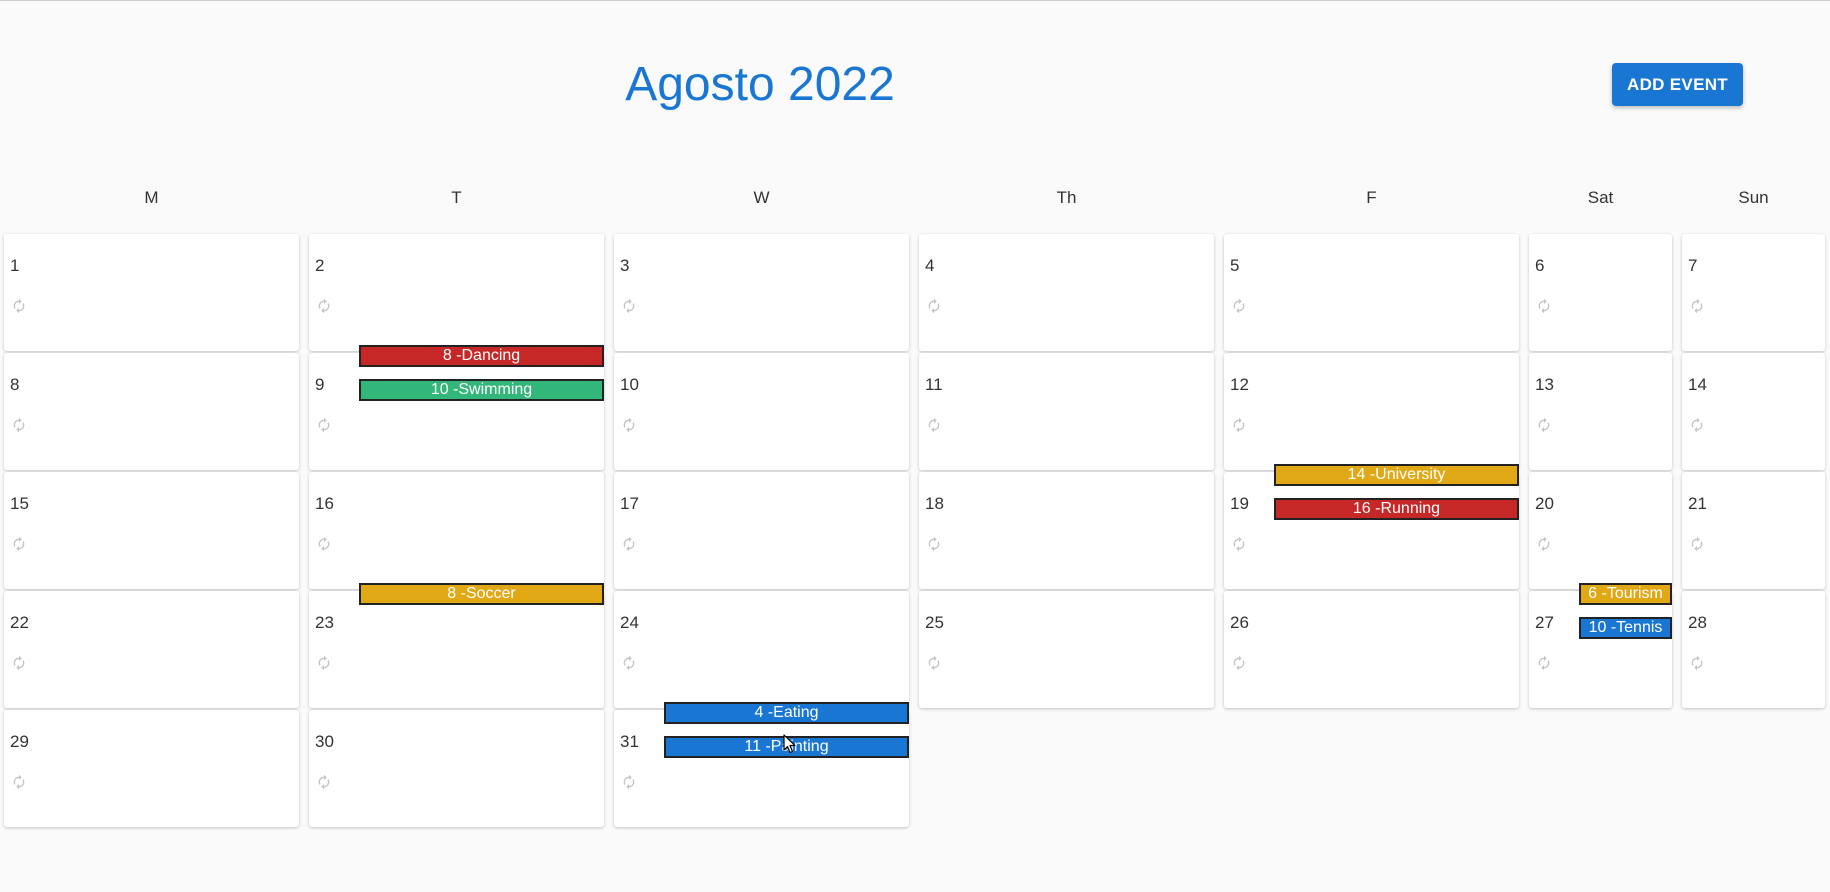  I want to click on event-chip: 14 -University, so click(1396, 475).